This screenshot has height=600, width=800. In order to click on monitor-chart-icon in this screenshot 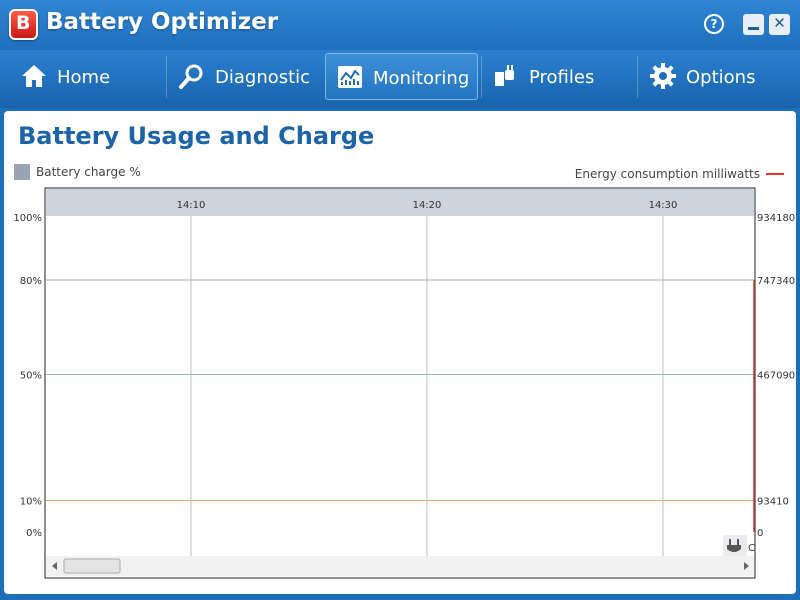, I will do `click(350, 77)`.